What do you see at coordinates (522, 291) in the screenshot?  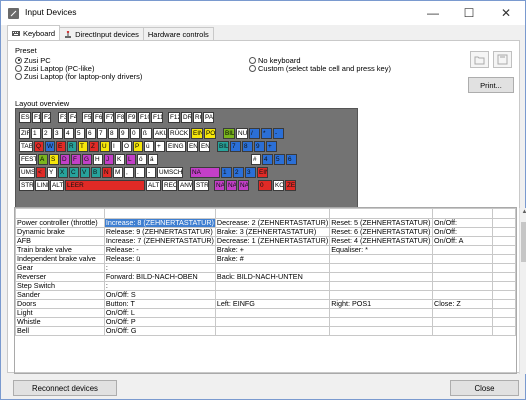 I see `table-vertical-scrollbar: ▲` at bounding box center [522, 291].